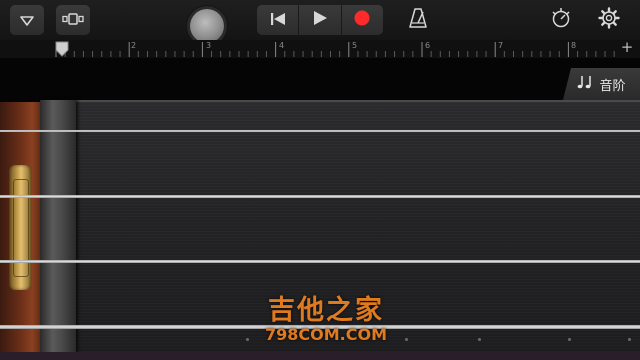 The image size is (640, 360). Describe the element at coordinates (209, 45) in the screenshot. I see `ruler-bar-number: 3` at that location.